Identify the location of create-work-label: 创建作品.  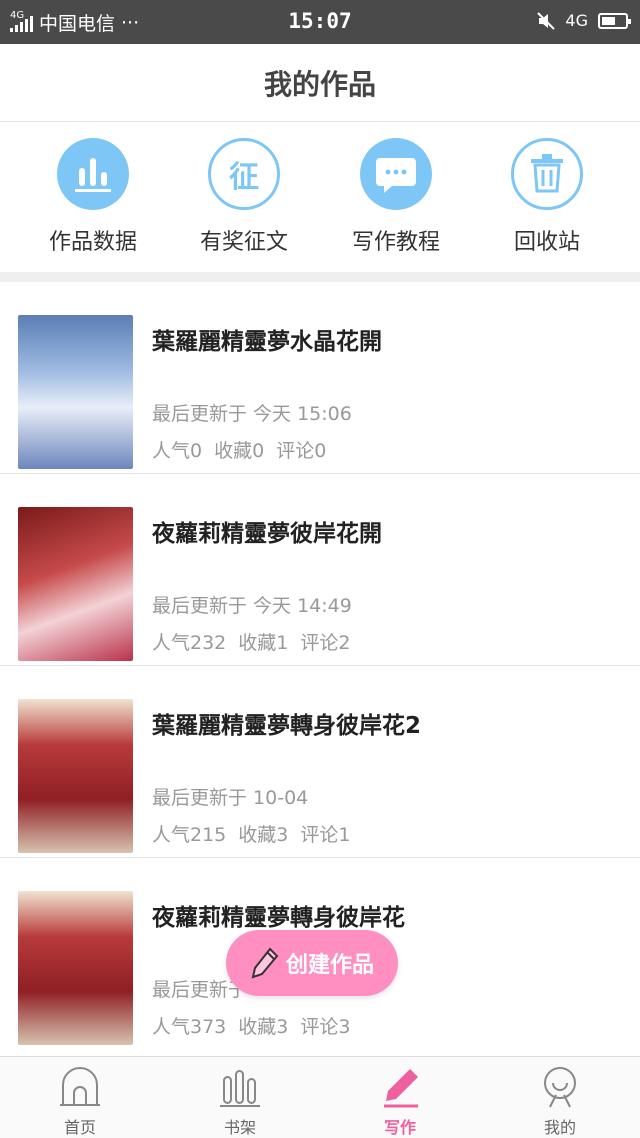
(329, 965).